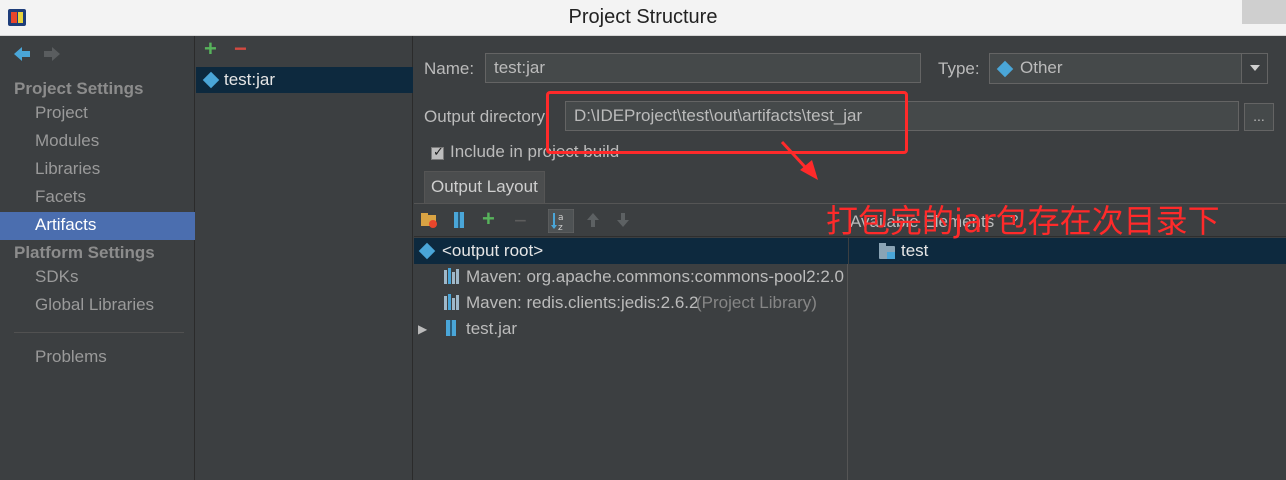 The image size is (1286, 480). What do you see at coordinates (52, 54) in the screenshot?
I see `forward-arrow-icon` at bounding box center [52, 54].